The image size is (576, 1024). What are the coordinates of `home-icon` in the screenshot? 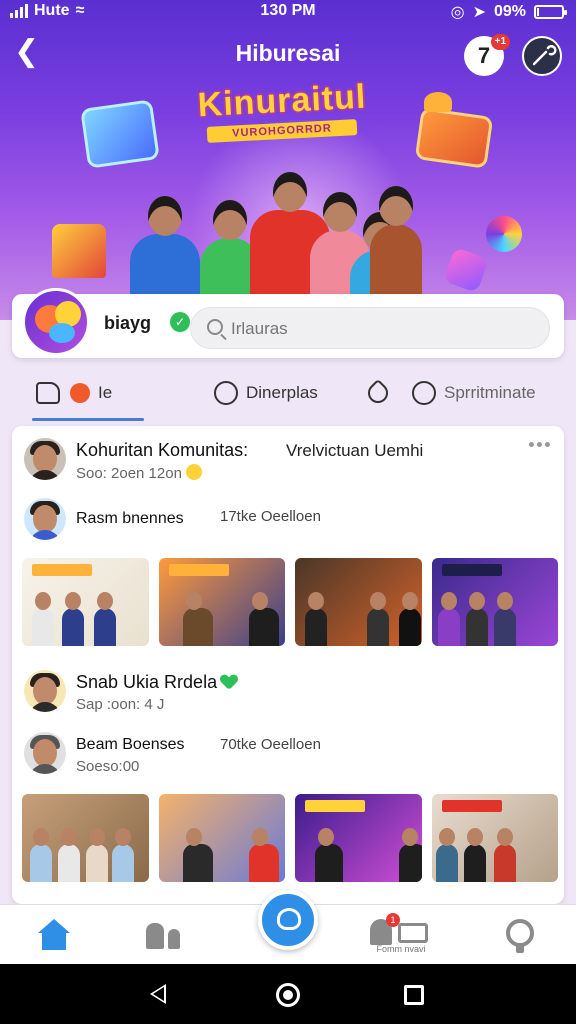 It's located at (54, 935).